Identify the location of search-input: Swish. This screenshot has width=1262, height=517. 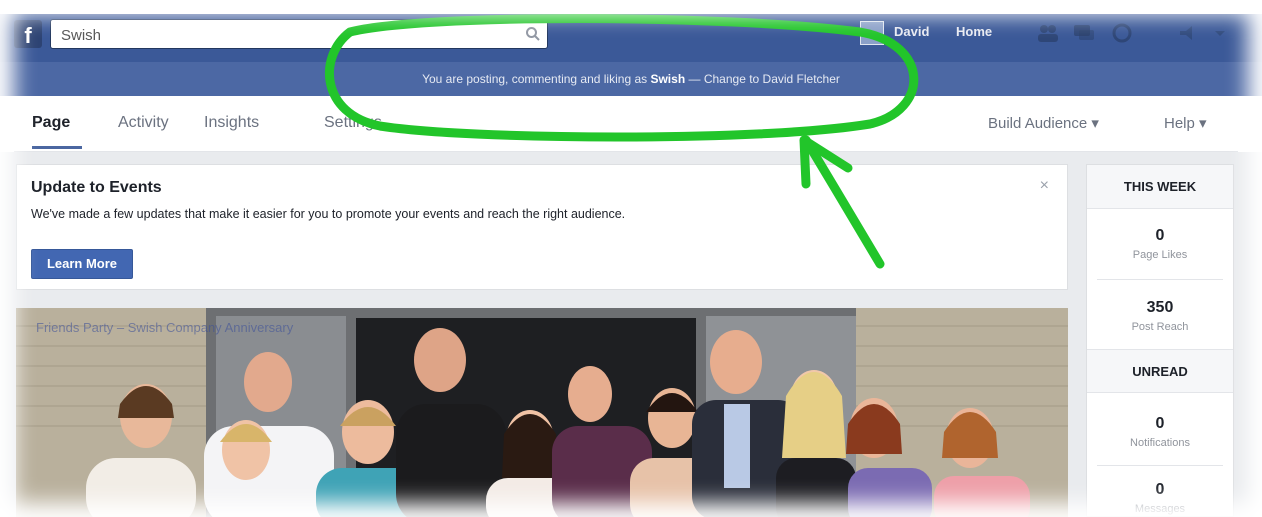
(299, 34).